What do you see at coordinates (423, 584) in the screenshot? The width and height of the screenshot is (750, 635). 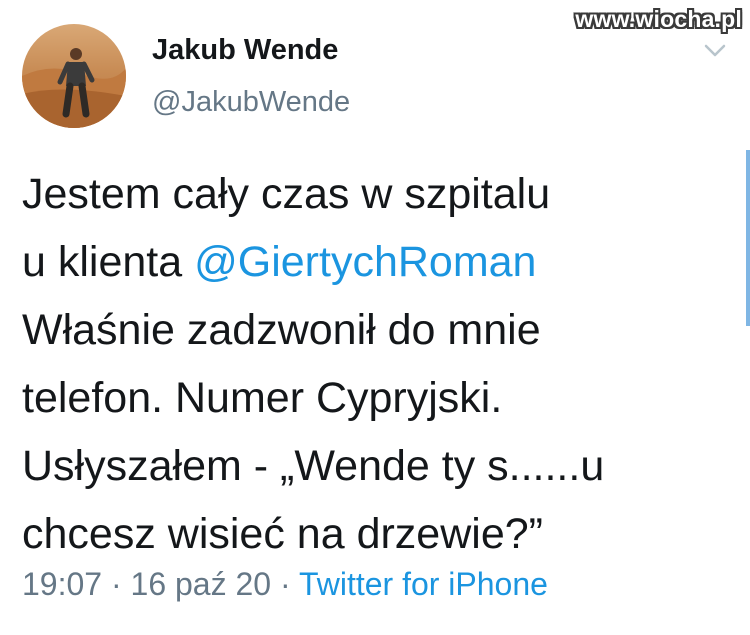 I see `tweet-source-link: Twitter for iPhone` at bounding box center [423, 584].